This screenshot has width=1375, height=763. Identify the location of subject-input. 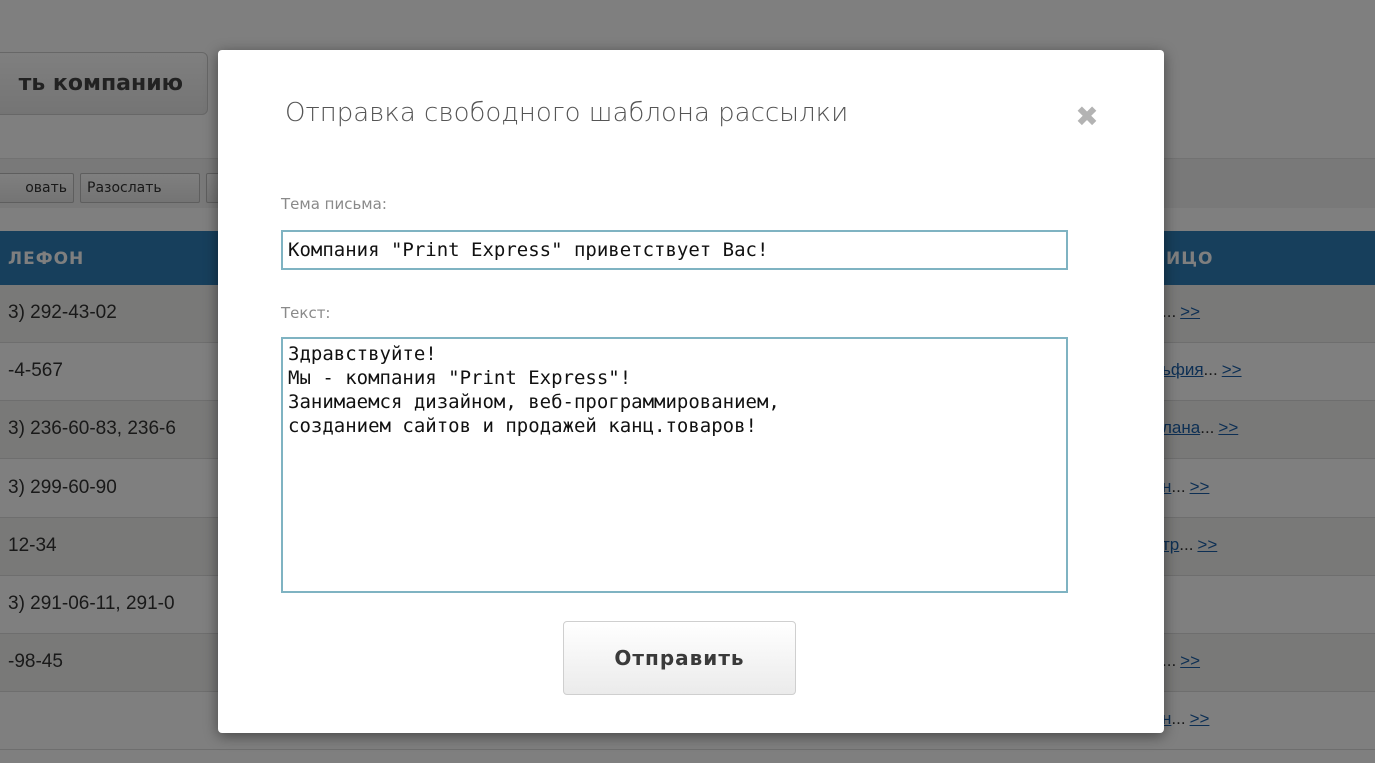
(674, 250).